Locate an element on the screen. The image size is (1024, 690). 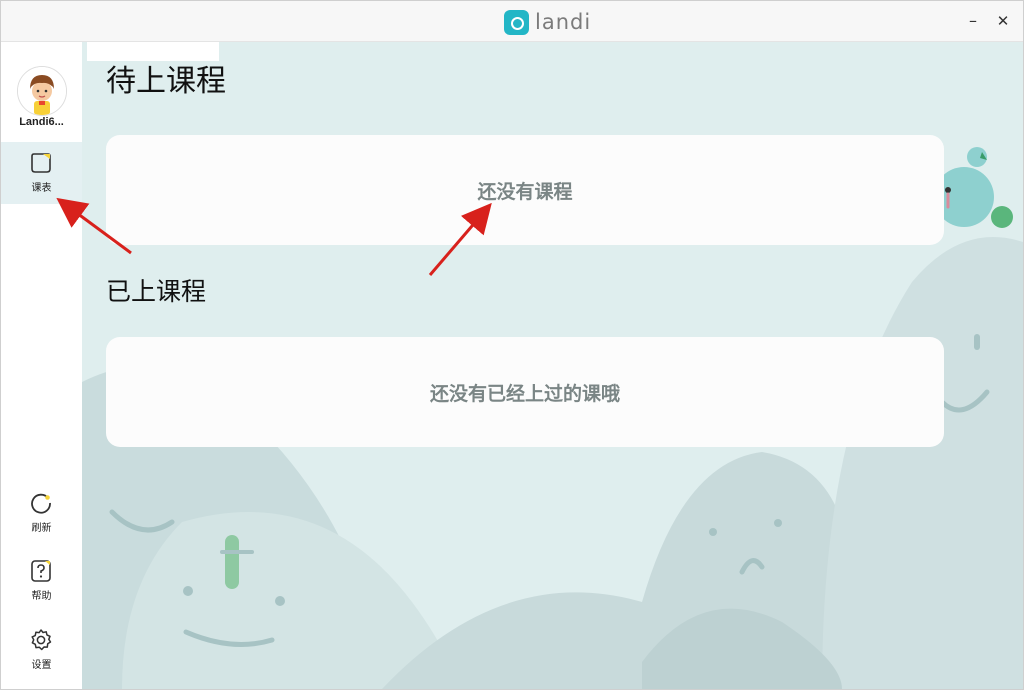
sidebar-item-label: 设置 is located at coordinates (41, 665).